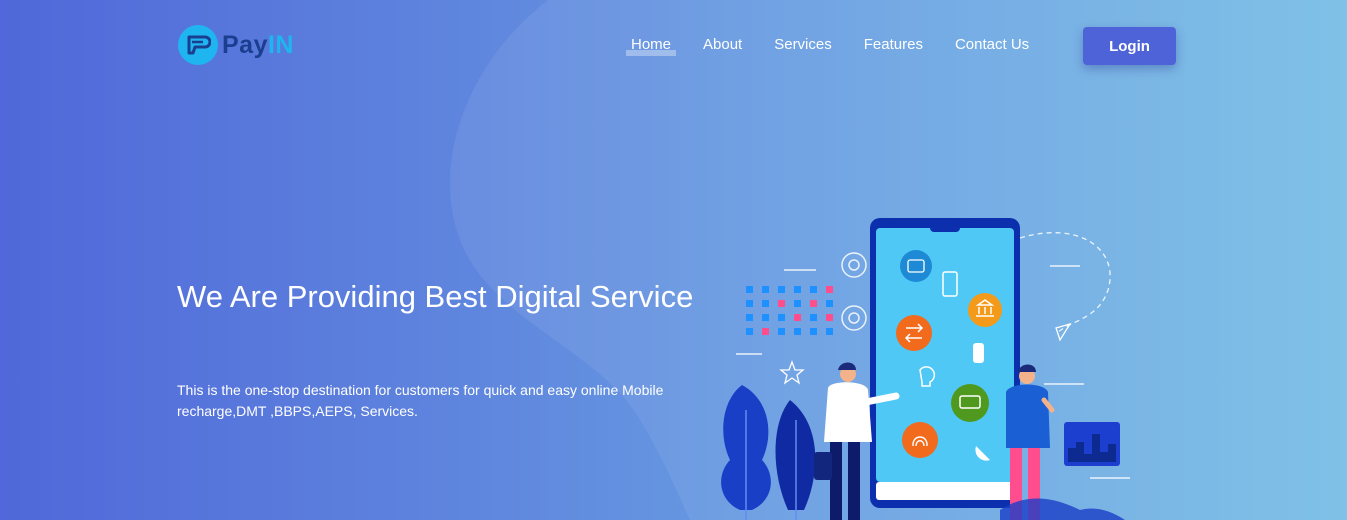 The image size is (1347, 520). I want to click on bottle-icon, so click(978, 353).